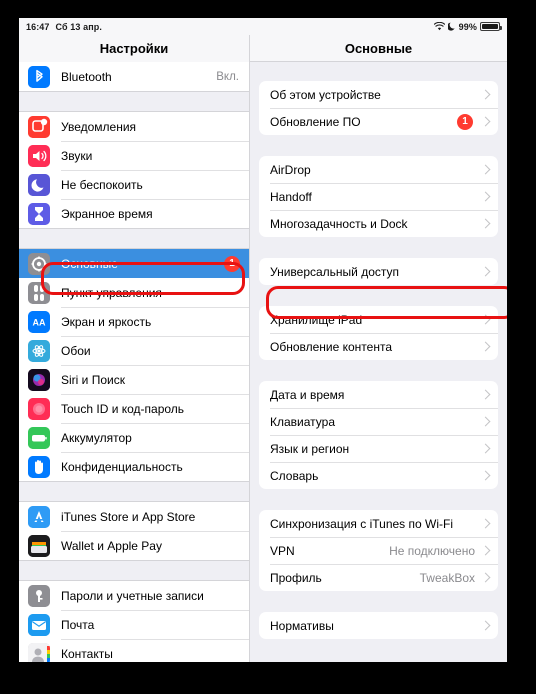 The image size is (536, 694). What do you see at coordinates (378, 475) in the screenshot?
I see `detail-row-словарь: Словарь` at bounding box center [378, 475].